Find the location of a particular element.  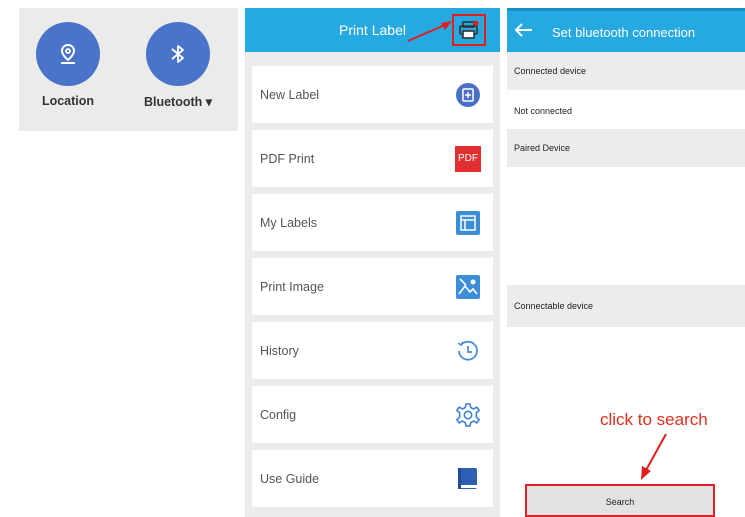

app-header: Print Label is located at coordinates (372, 30).